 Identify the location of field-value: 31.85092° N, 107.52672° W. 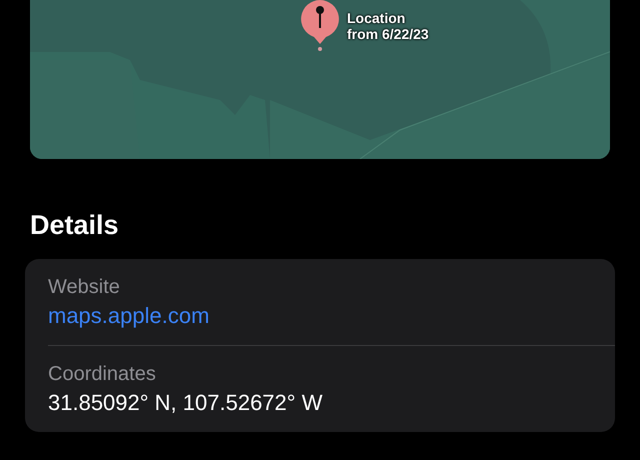
(185, 403).